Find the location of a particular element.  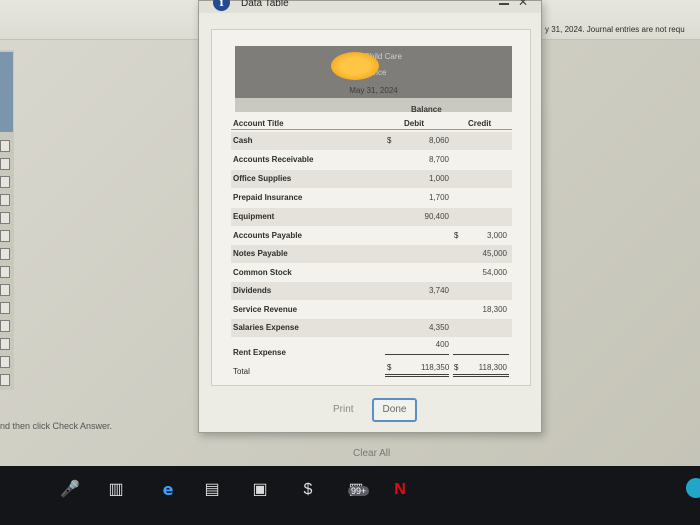

debit-amount: 118,350 is located at coordinates (435, 367).